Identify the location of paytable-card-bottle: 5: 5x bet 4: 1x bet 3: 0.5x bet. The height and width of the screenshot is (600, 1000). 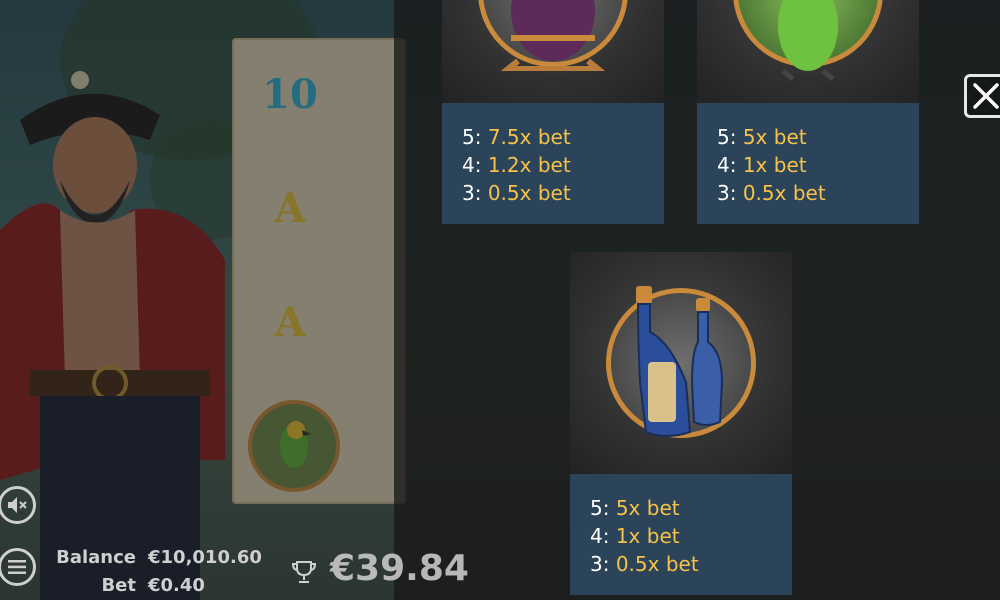
(681, 423).